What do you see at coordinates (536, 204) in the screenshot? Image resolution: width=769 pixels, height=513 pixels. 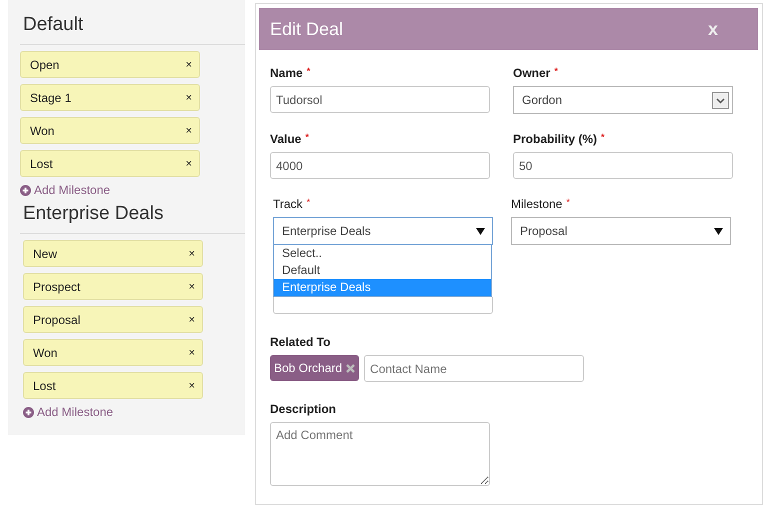 I see `field-label: Milestone` at bounding box center [536, 204].